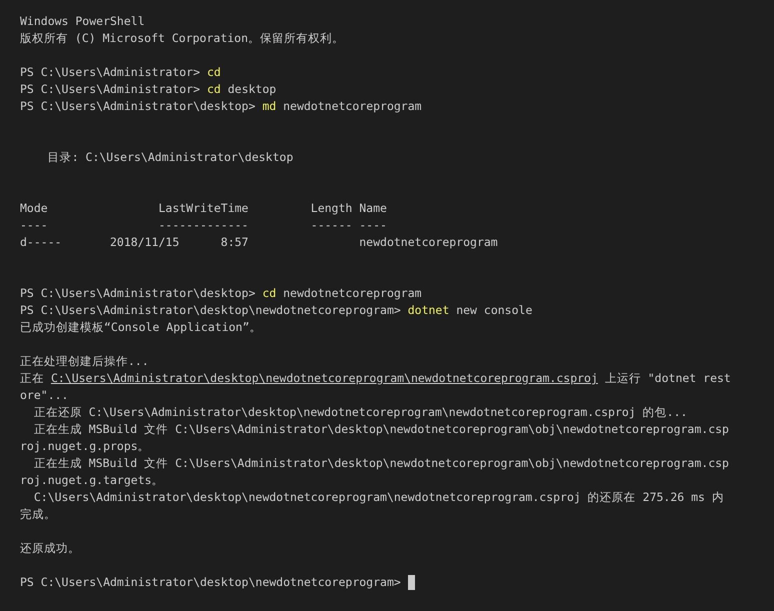  Describe the element at coordinates (324, 378) in the screenshot. I see `path-link: C:\Users\Administrator\desktop\newdotnetcoreprogram\newdotnetcoreprogram.csproj` at that location.